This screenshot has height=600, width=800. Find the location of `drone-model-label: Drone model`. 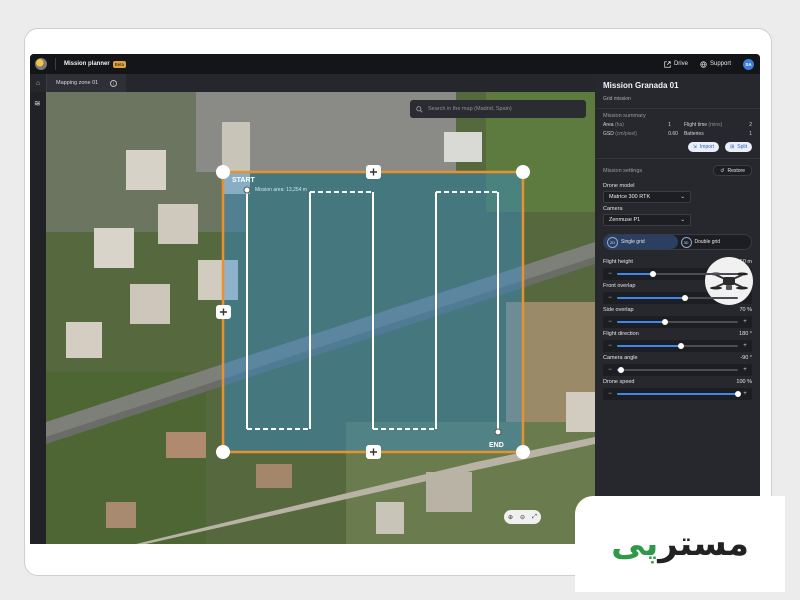

drone-model-label: Drone model is located at coordinates (619, 186).